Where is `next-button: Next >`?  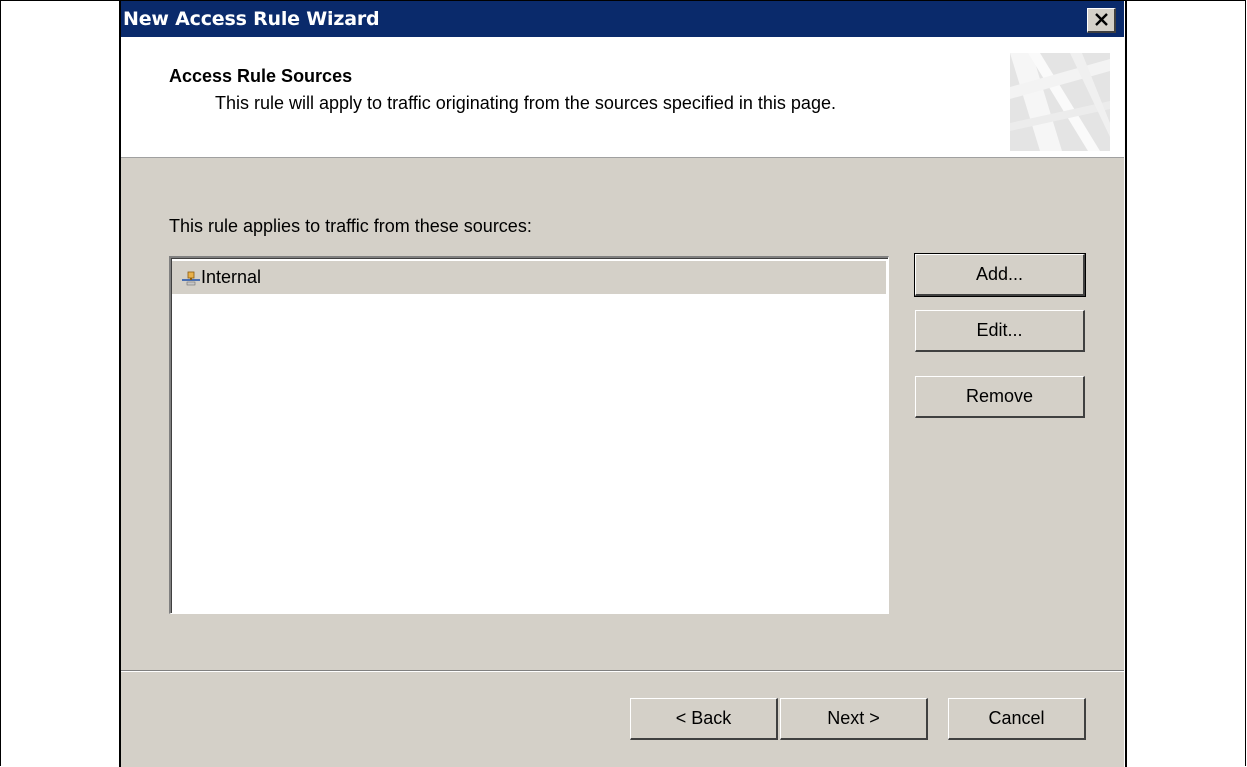
next-button: Next > is located at coordinates (854, 719).